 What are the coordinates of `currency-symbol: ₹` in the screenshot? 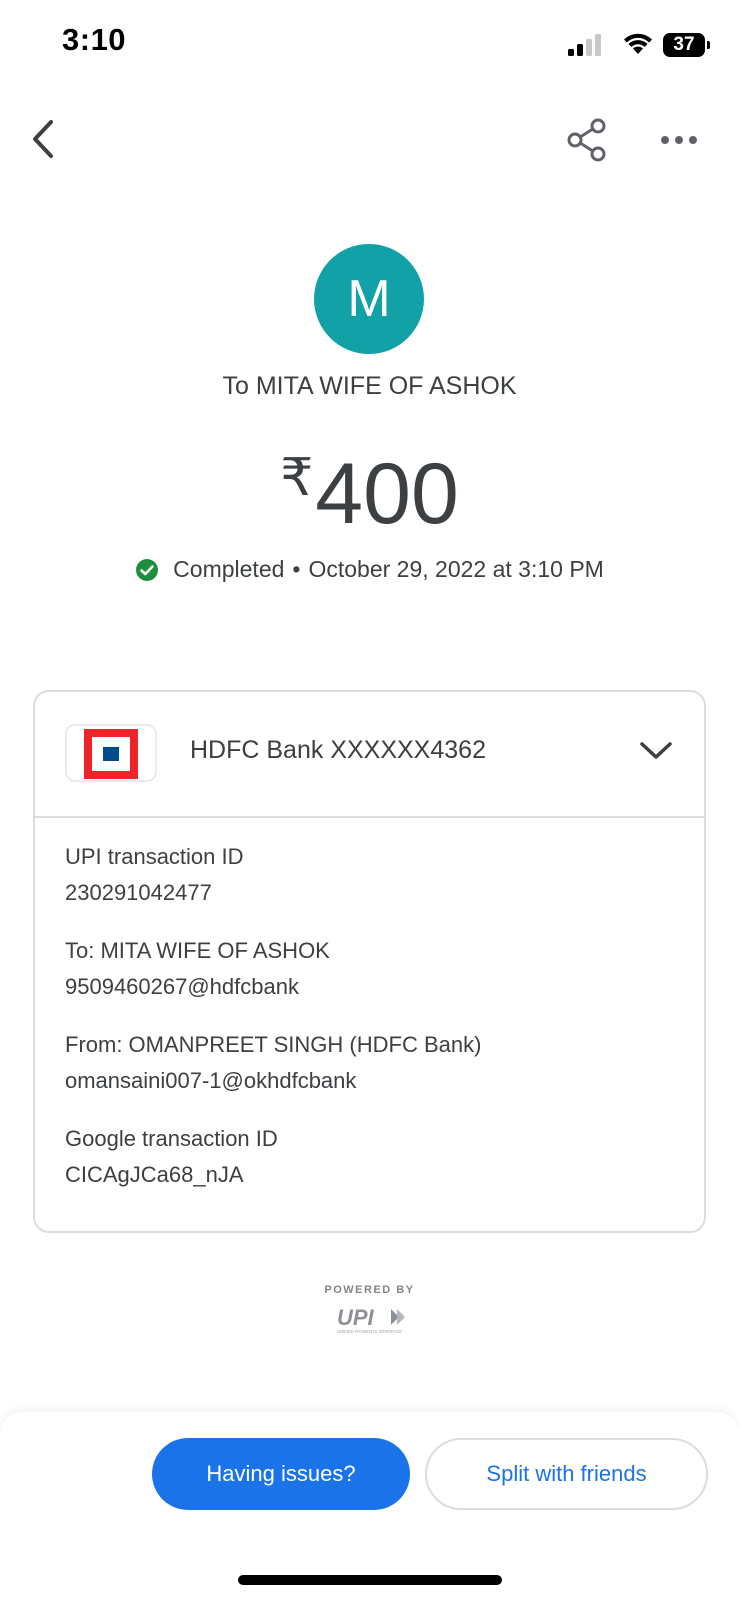 It's located at (297, 478).